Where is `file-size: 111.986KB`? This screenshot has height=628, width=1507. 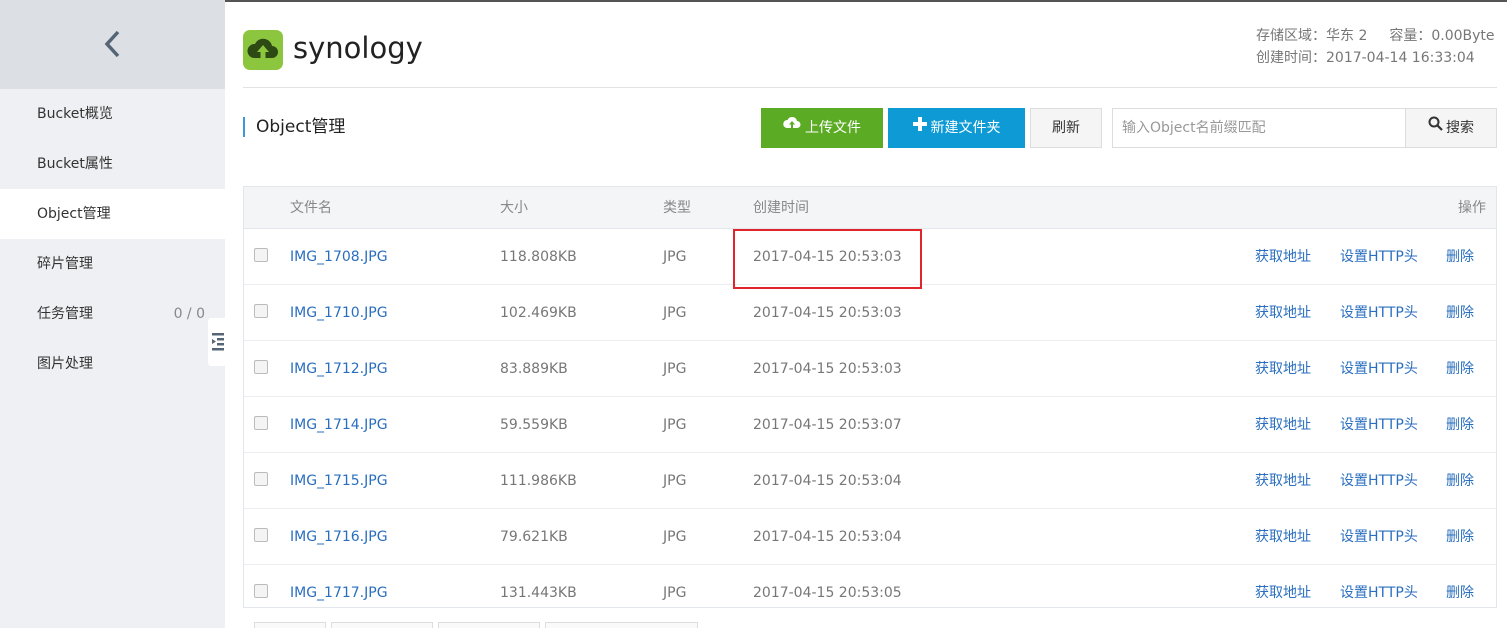 file-size: 111.986KB is located at coordinates (538, 481).